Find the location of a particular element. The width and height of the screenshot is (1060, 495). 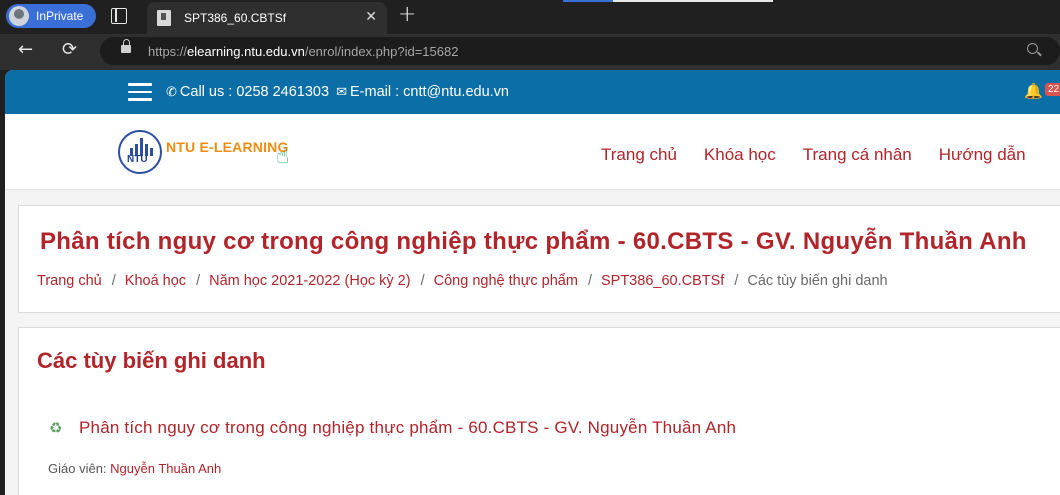

bell-icon: 🔔 is located at coordinates (1033, 91).